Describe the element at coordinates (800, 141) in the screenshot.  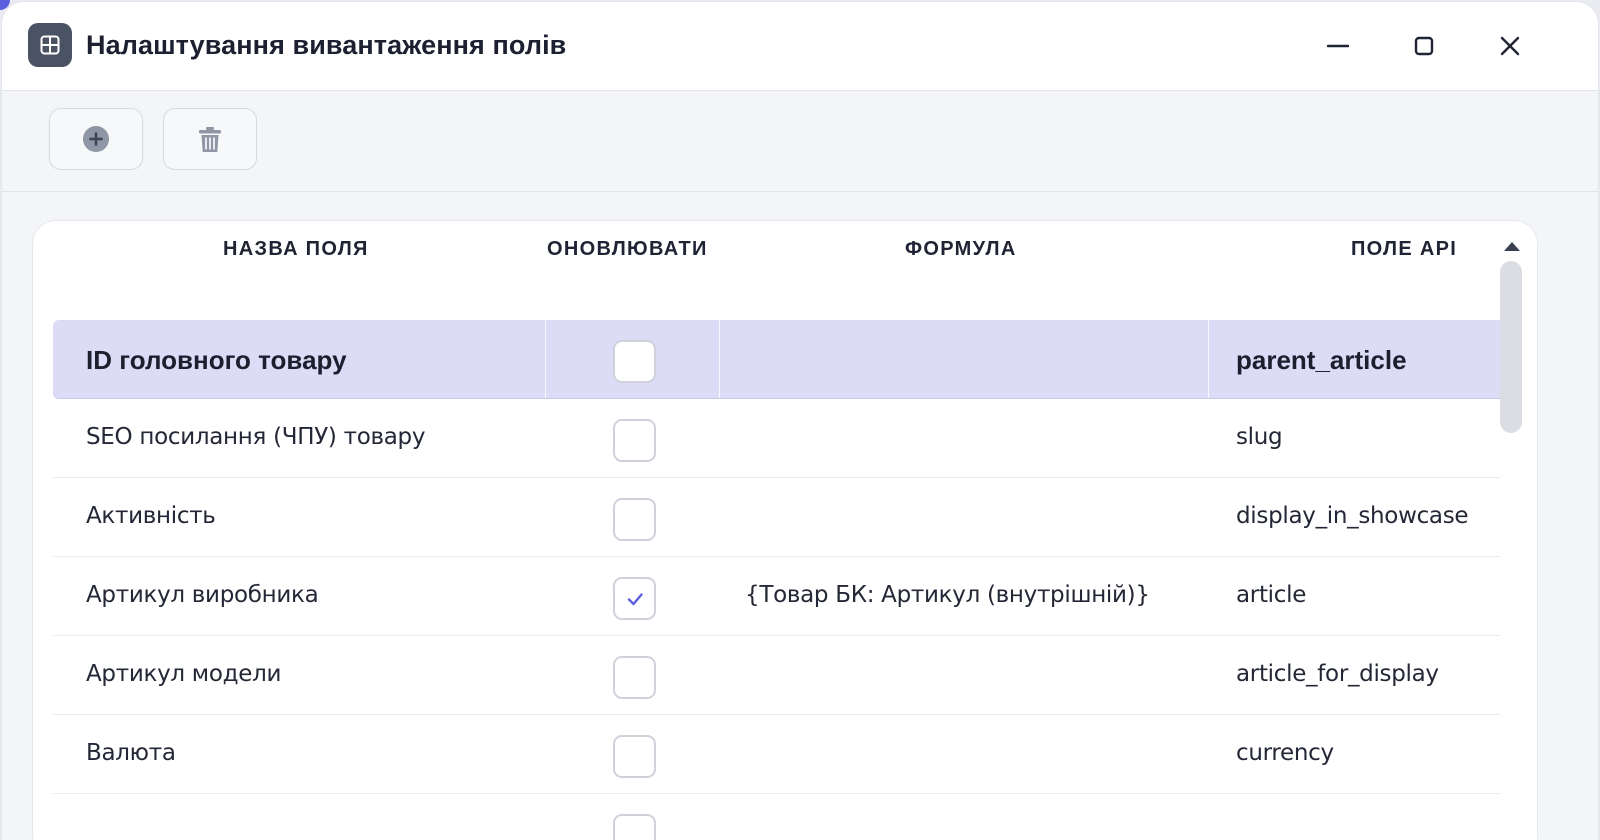
I see `toolbar` at that location.